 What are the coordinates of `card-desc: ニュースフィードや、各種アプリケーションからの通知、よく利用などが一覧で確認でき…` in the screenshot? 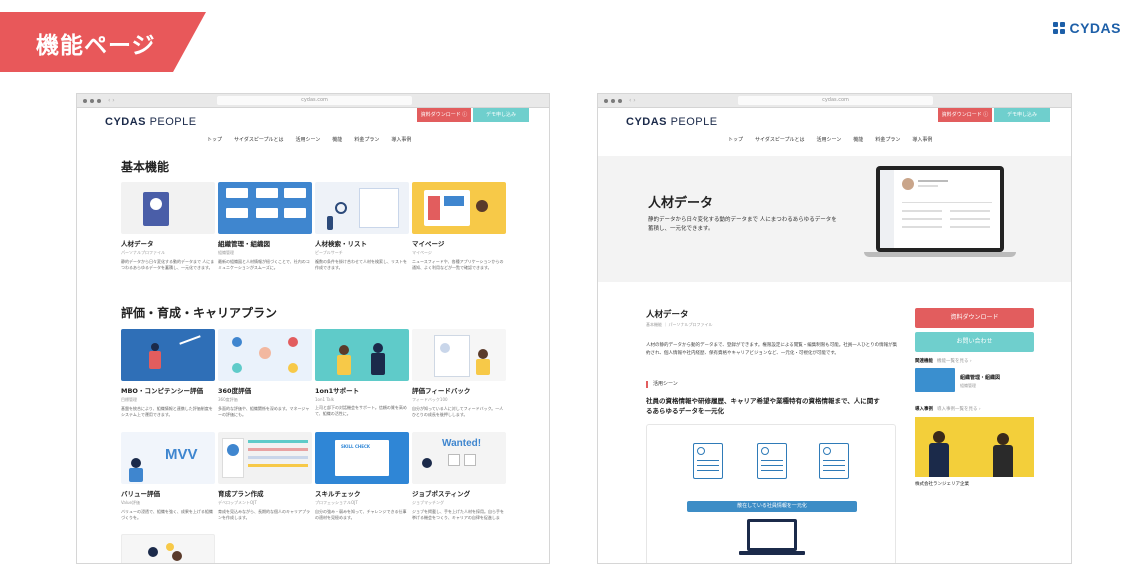 It's located at (458, 264).